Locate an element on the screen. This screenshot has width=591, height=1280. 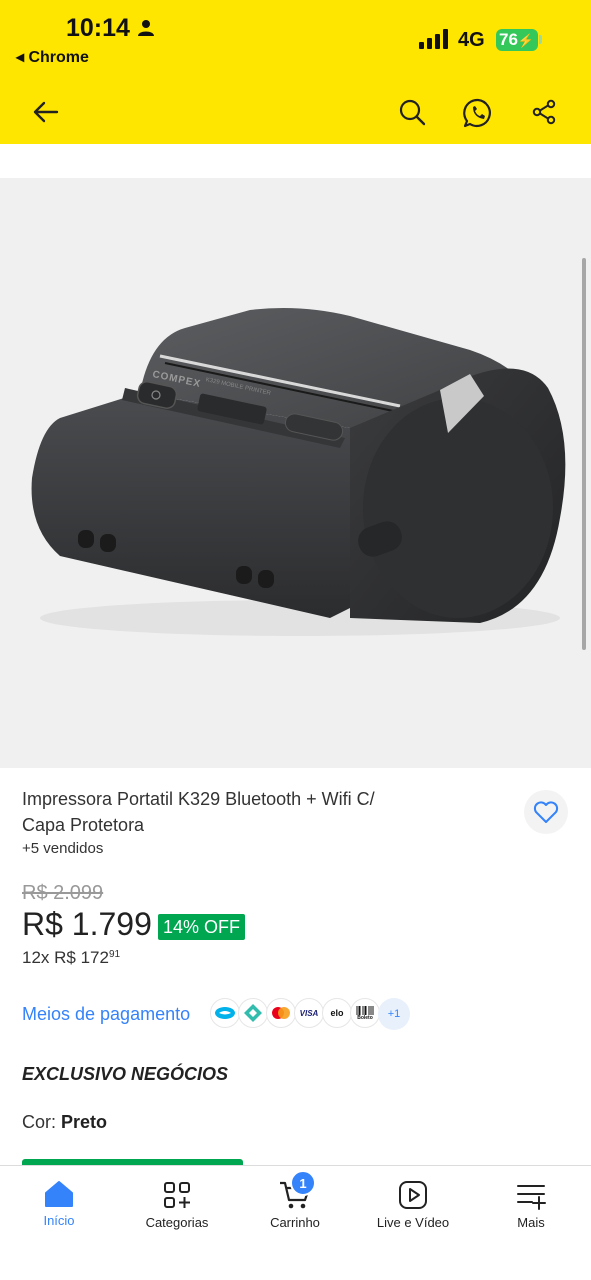
installments: 12x R$ 17291 is located at coordinates (71, 958).